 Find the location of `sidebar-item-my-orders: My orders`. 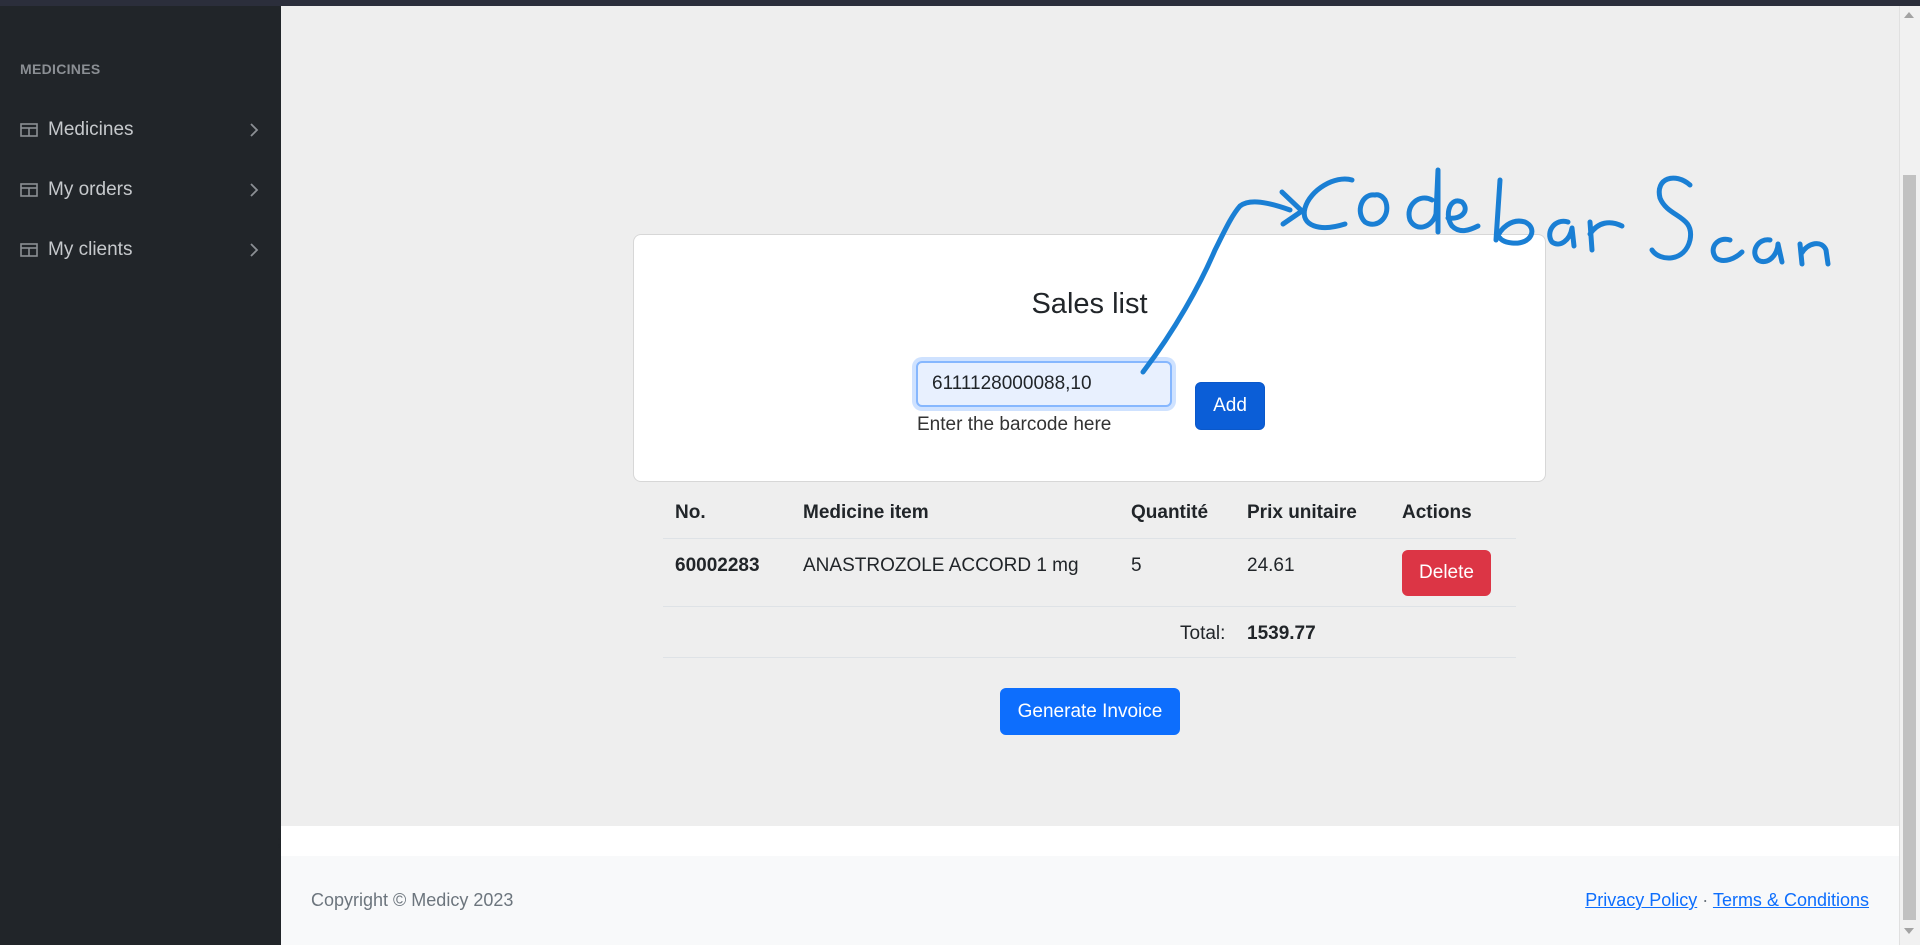

sidebar-item-my-orders: My orders is located at coordinates (140, 190).